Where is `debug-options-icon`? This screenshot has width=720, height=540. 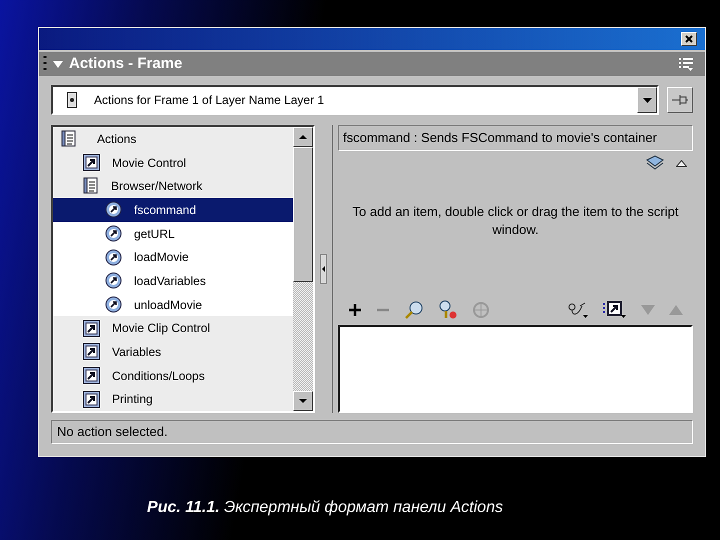
debug-options-icon is located at coordinates (578, 310).